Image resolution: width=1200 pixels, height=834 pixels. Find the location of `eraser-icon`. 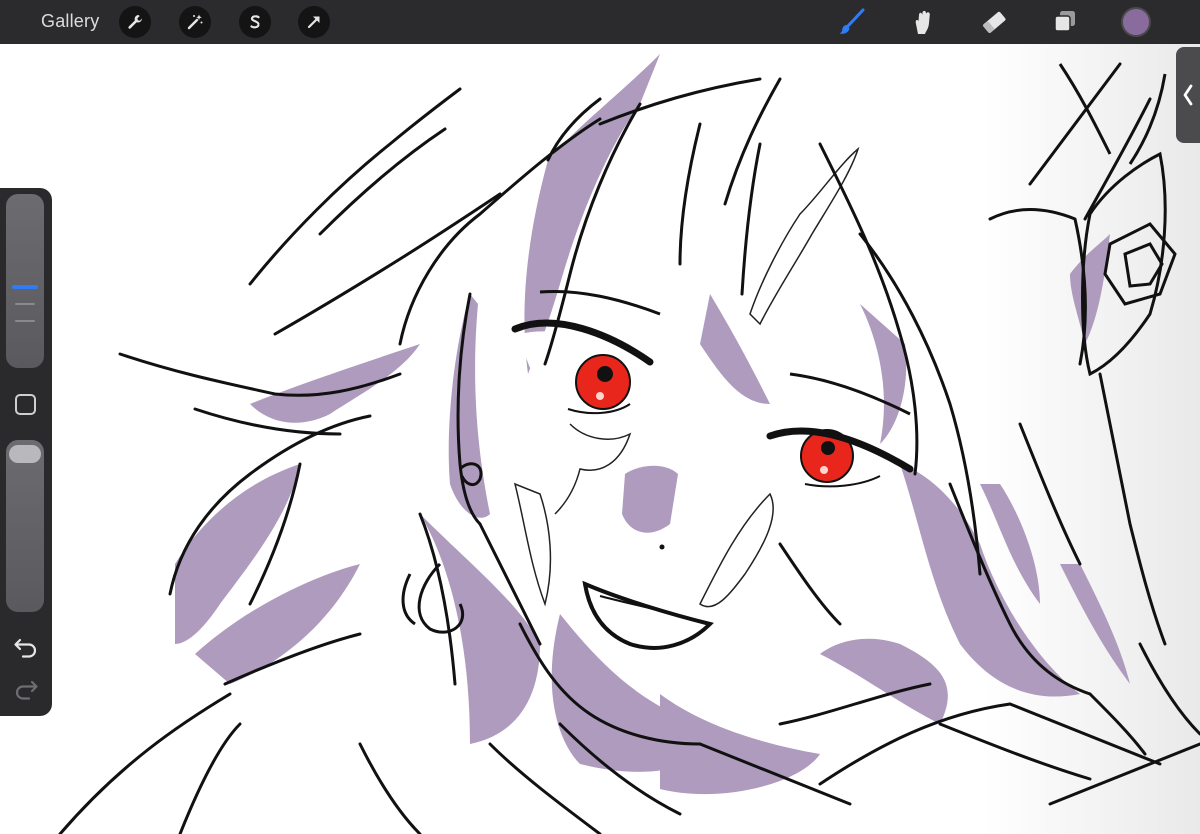

eraser-icon is located at coordinates (994, 22).